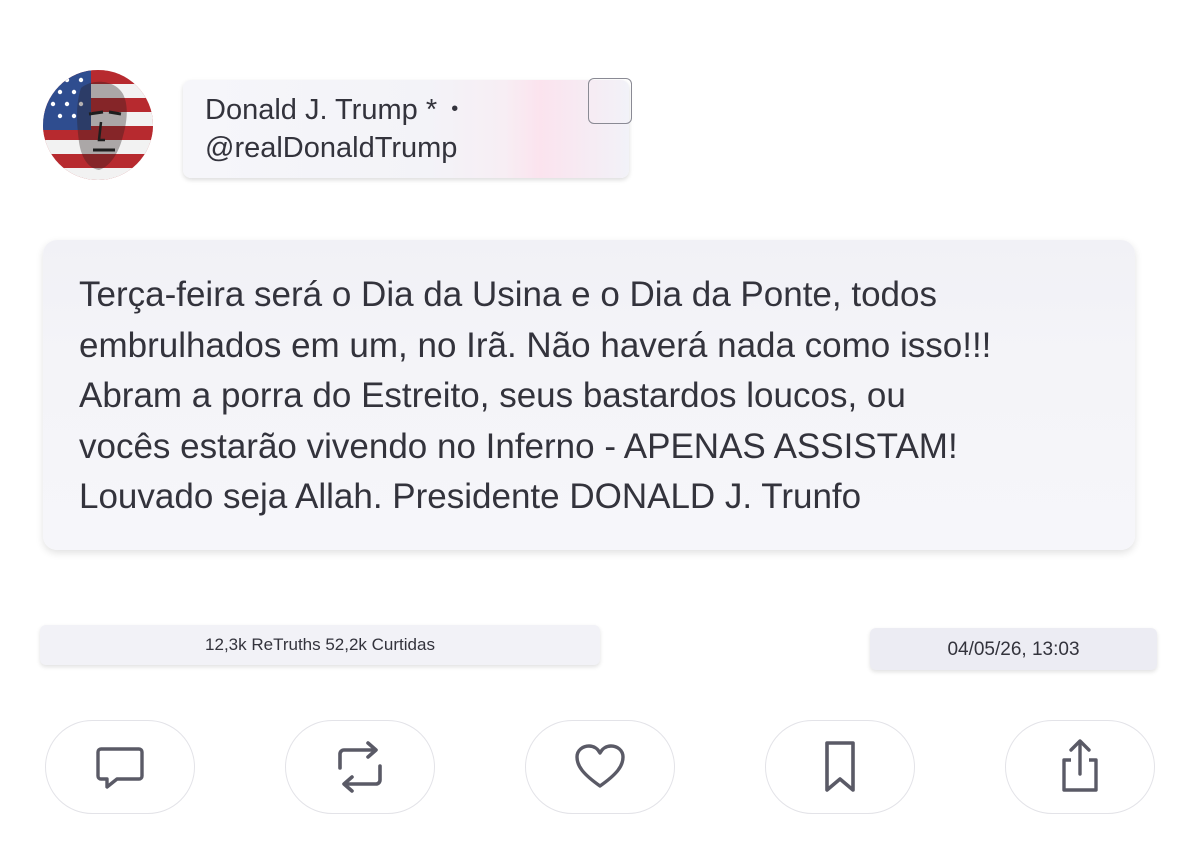 Image resolution: width=1200 pixels, height=845 pixels. I want to click on bookmark-icon, so click(840, 766).